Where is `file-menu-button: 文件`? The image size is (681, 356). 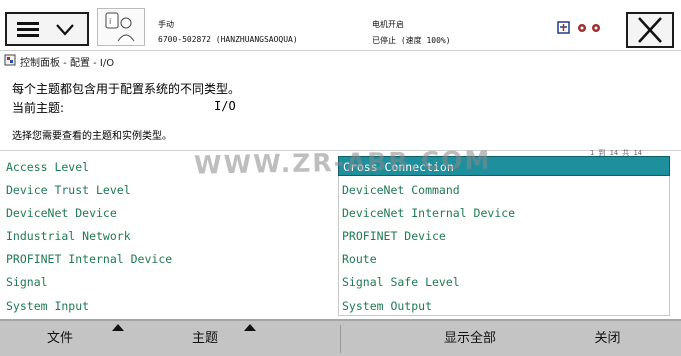 file-menu-button: 文件 is located at coordinates (60, 338).